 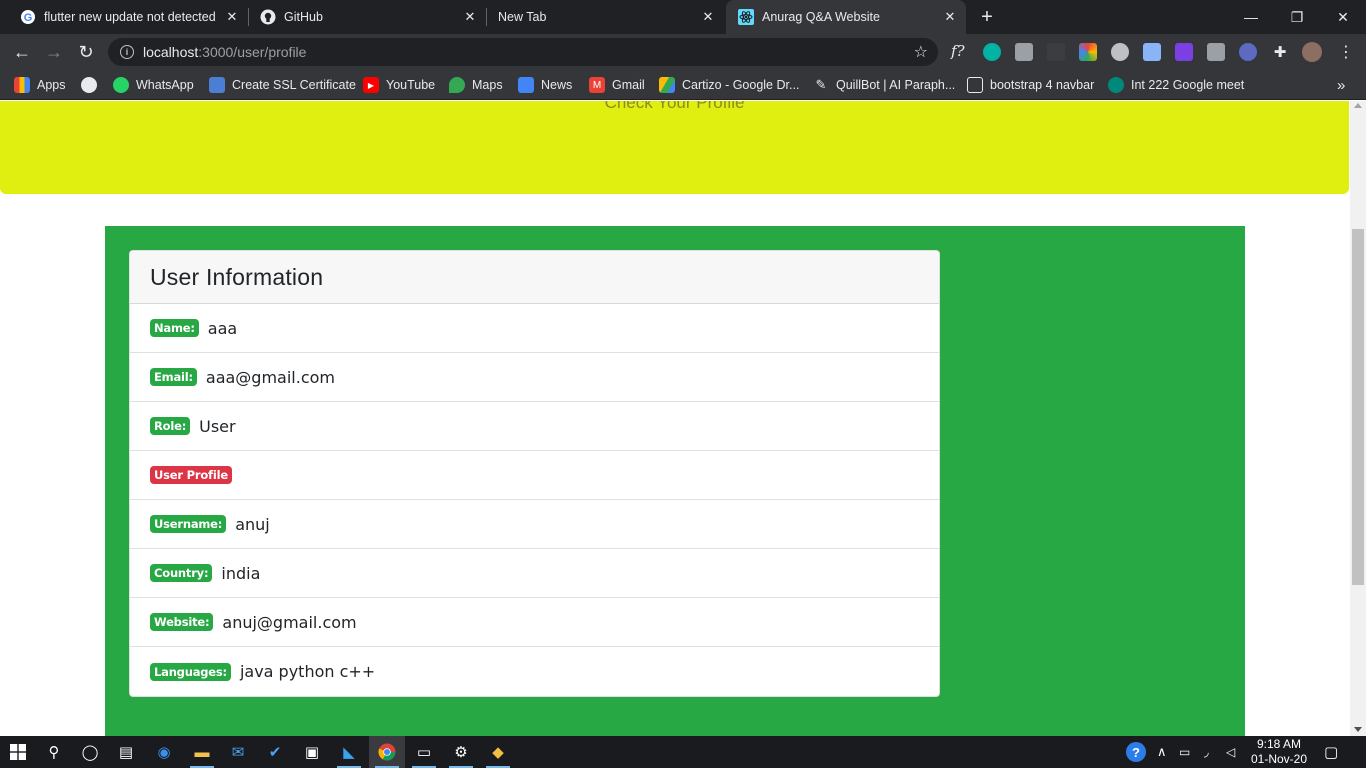 What do you see at coordinates (54, 52) in the screenshot?
I see `forward-arrow-icon: →` at bounding box center [54, 52].